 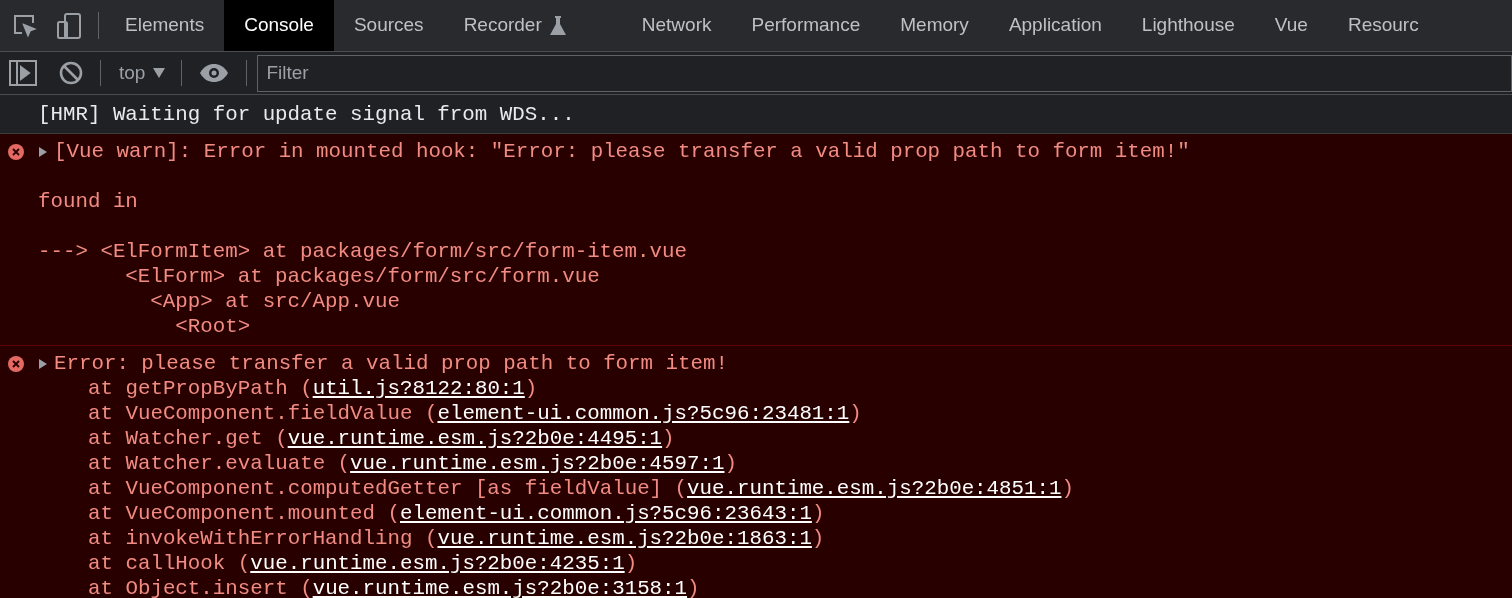 What do you see at coordinates (362, 251) in the screenshot?
I see `log-text: ---> <ElFormItem> at packages/form/src/form-item.vue` at bounding box center [362, 251].